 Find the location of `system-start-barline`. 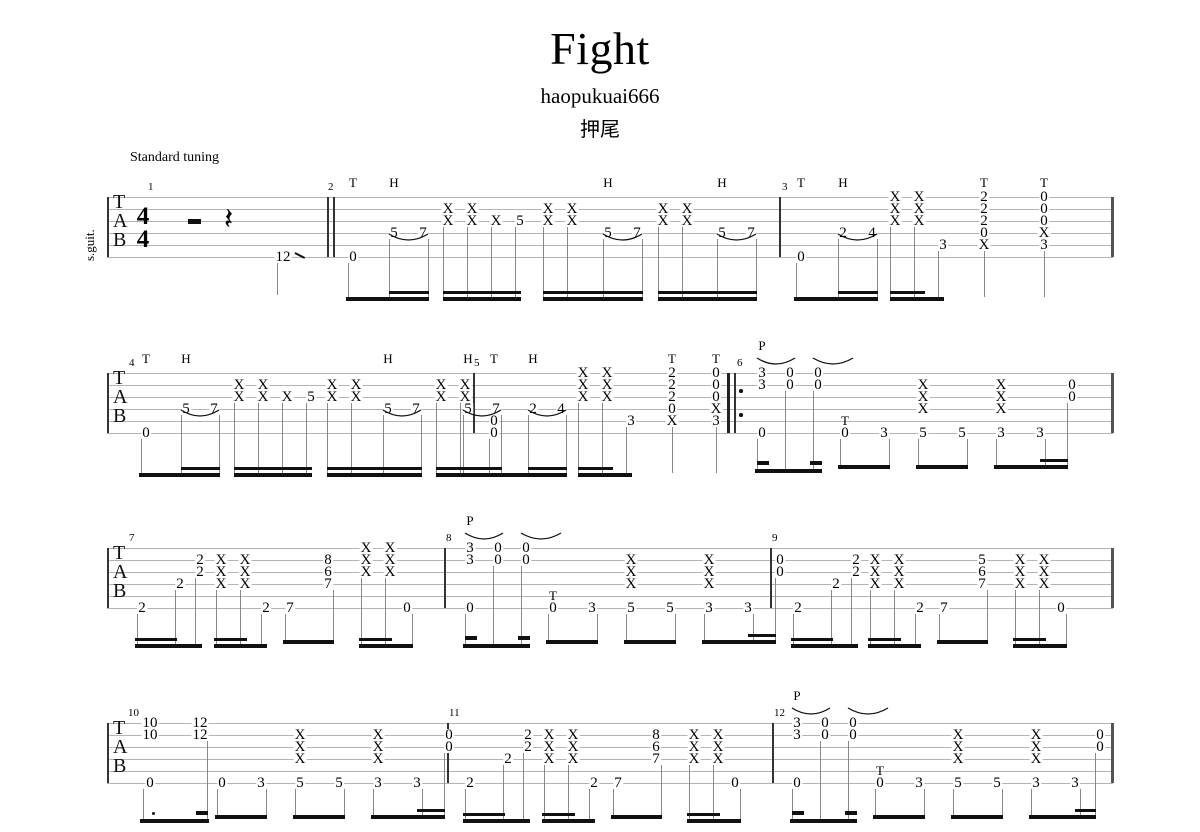

system-start-barline is located at coordinates (108, 753).